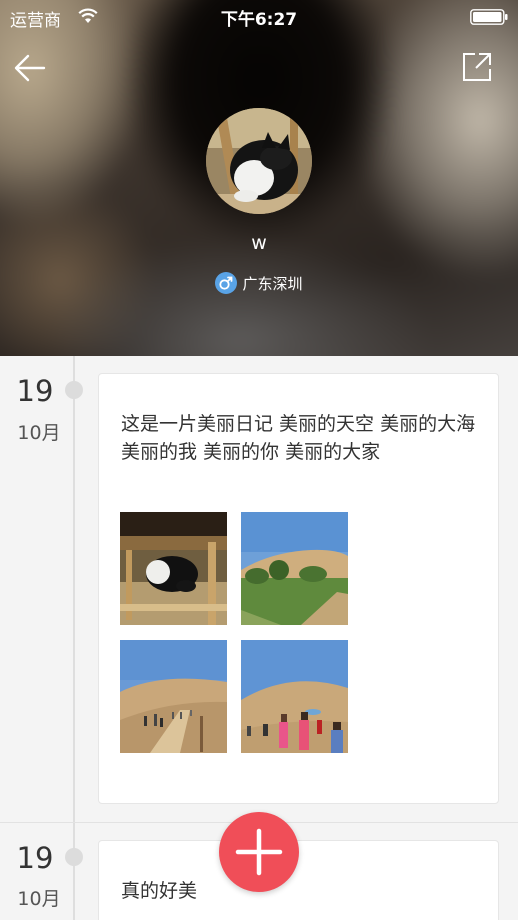 The width and height of the screenshot is (518, 920). What do you see at coordinates (173, 568) in the screenshot?
I see `cat-photo` at bounding box center [173, 568].